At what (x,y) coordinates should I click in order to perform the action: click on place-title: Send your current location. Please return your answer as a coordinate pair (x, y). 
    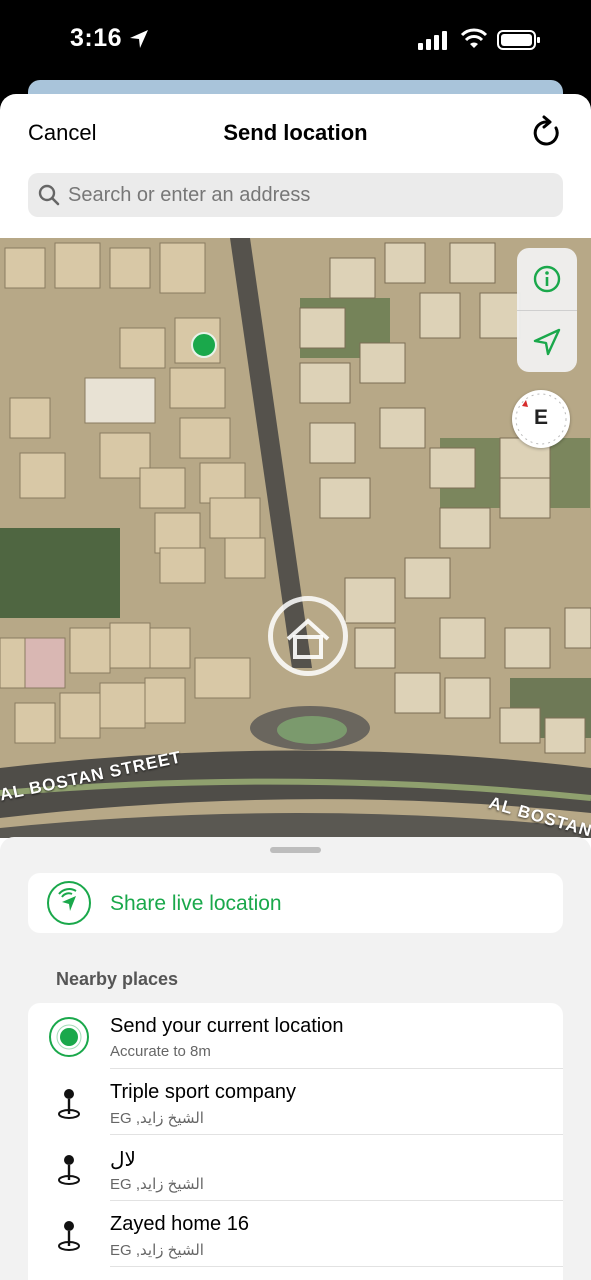
    Looking at the image, I should click on (227, 1026).